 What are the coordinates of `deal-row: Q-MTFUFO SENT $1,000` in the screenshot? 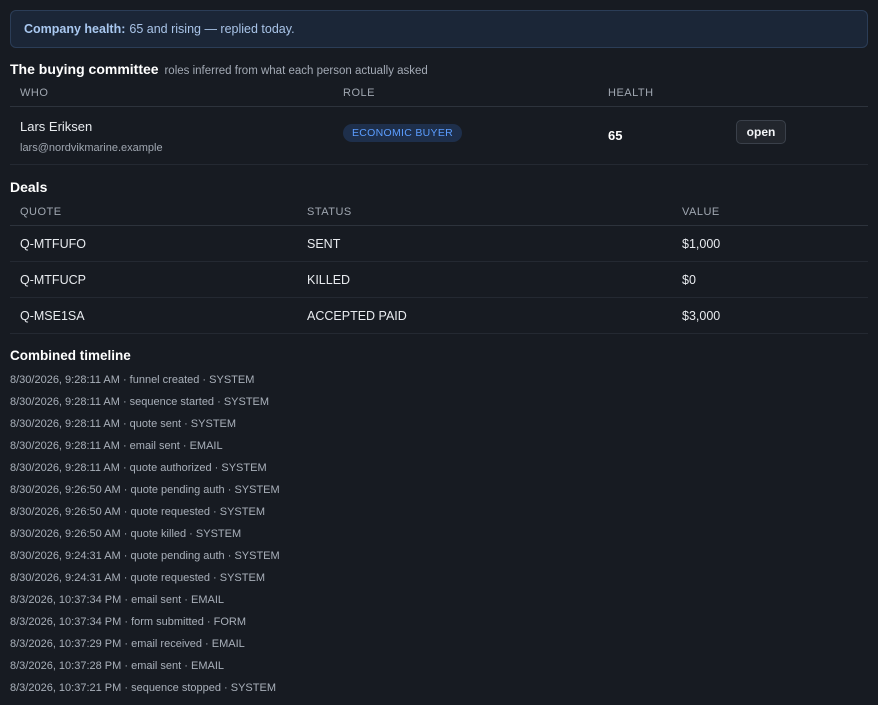 It's located at (439, 244).